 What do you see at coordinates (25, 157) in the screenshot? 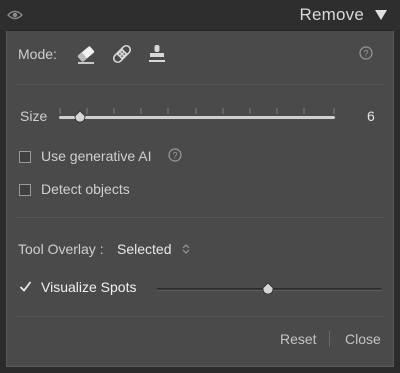
I see `generative-ai-checkbox` at bounding box center [25, 157].